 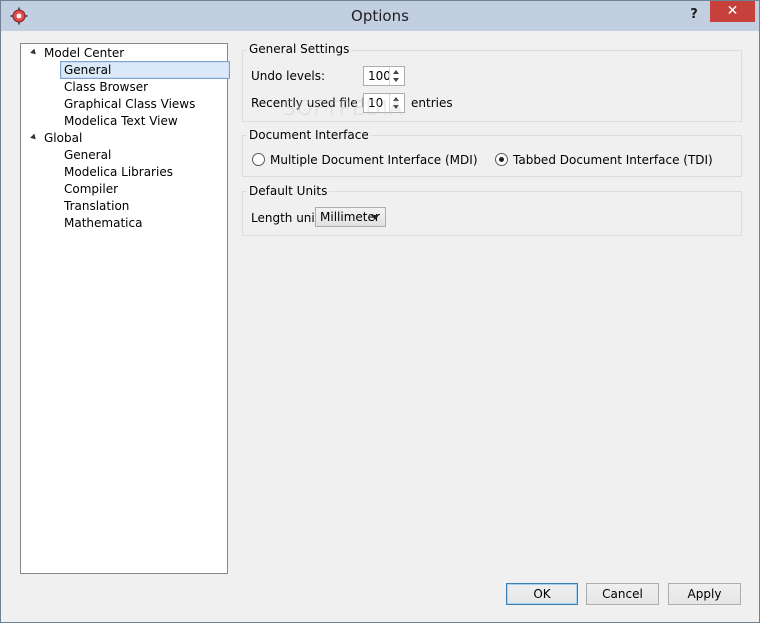 I want to click on tree-item-compiler: Compiler, so click(x=91, y=189).